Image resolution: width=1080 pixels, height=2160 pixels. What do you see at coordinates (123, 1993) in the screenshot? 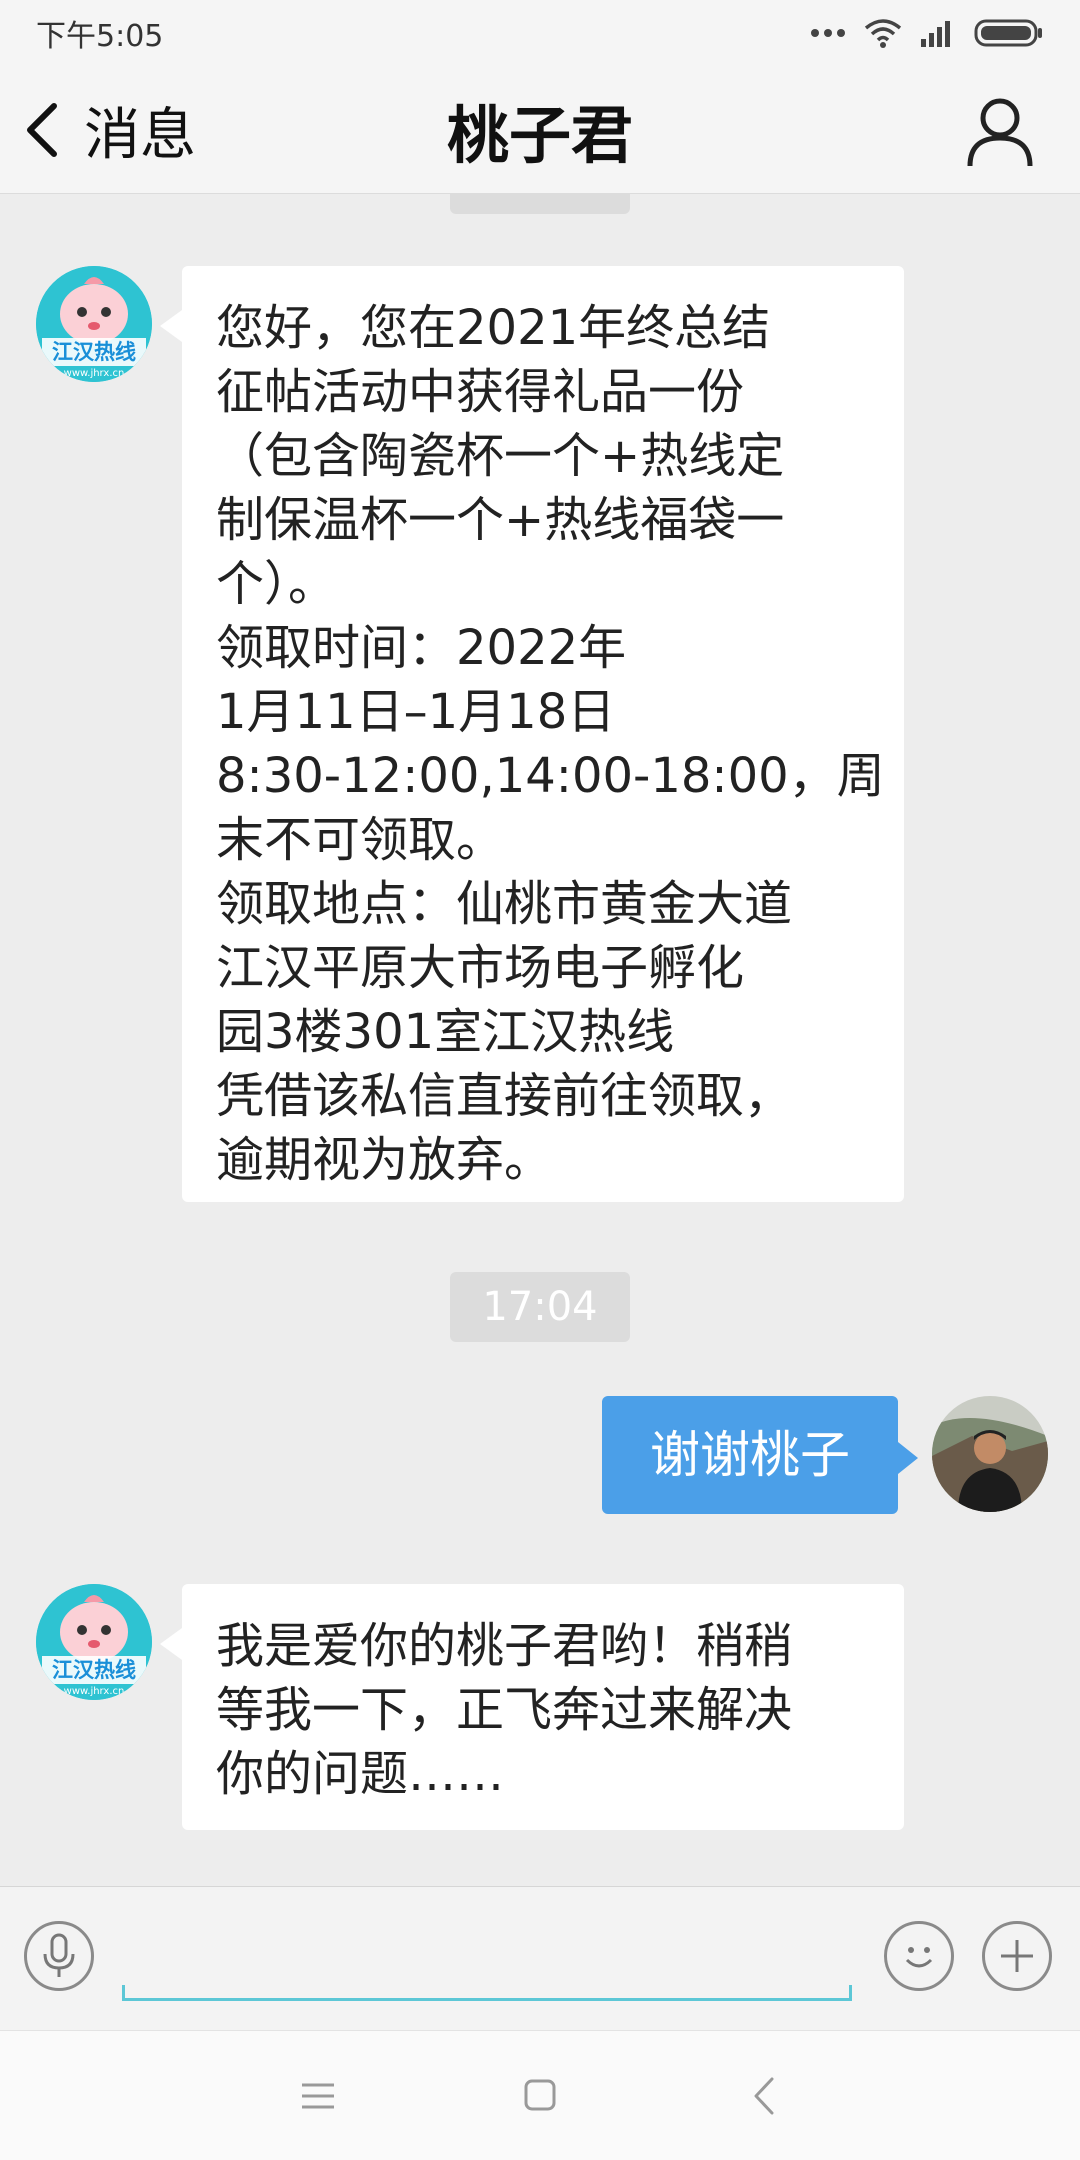
I see `input-edge-left` at bounding box center [123, 1993].